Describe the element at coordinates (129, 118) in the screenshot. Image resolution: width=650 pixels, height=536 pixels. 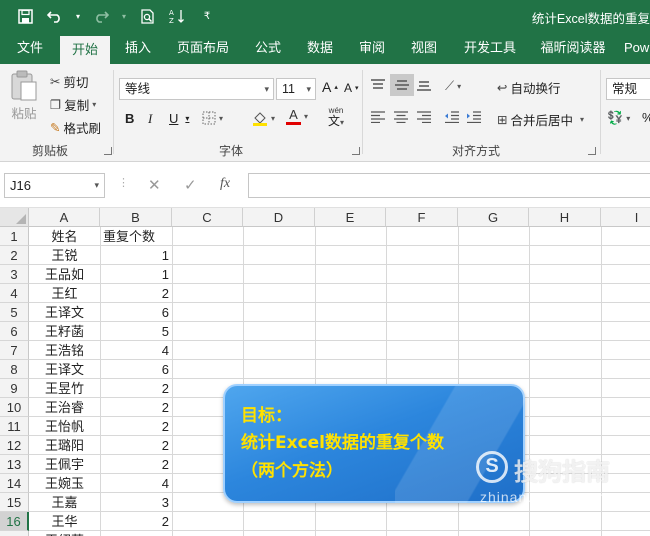
I see `bold-button: B` at that location.